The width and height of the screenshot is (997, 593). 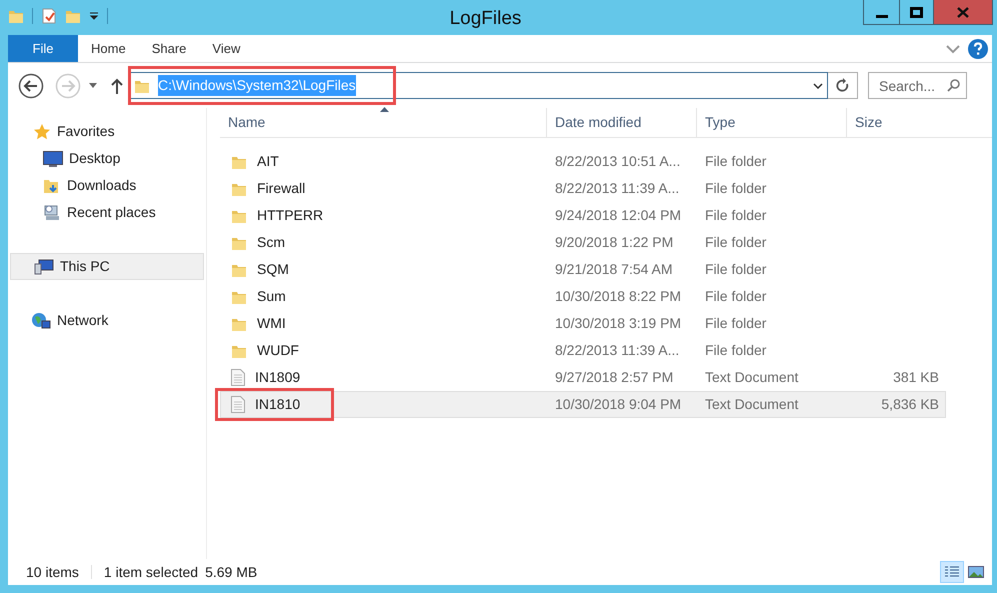 What do you see at coordinates (271, 242) in the screenshot?
I see `file-name: Scm` at bounding box center [271, 242].